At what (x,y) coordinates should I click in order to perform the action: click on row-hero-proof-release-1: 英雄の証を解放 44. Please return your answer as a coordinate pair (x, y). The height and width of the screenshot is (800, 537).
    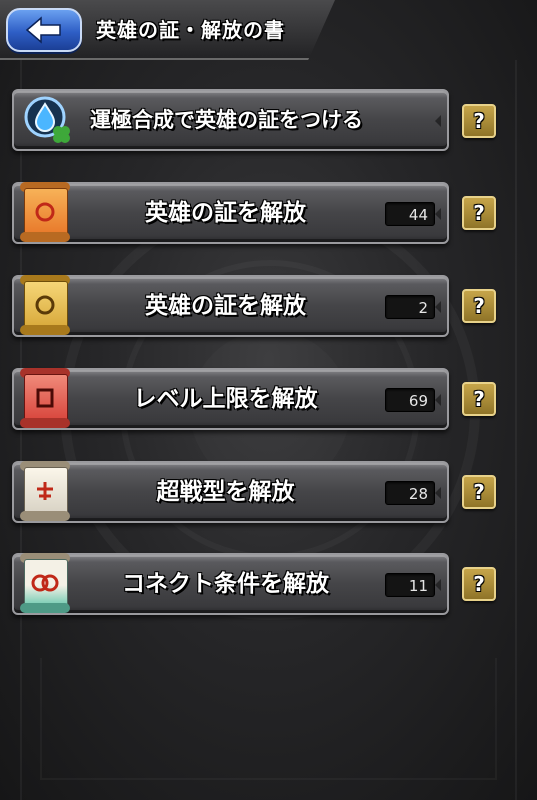
    Looking at the image, I should click on (230, 213).